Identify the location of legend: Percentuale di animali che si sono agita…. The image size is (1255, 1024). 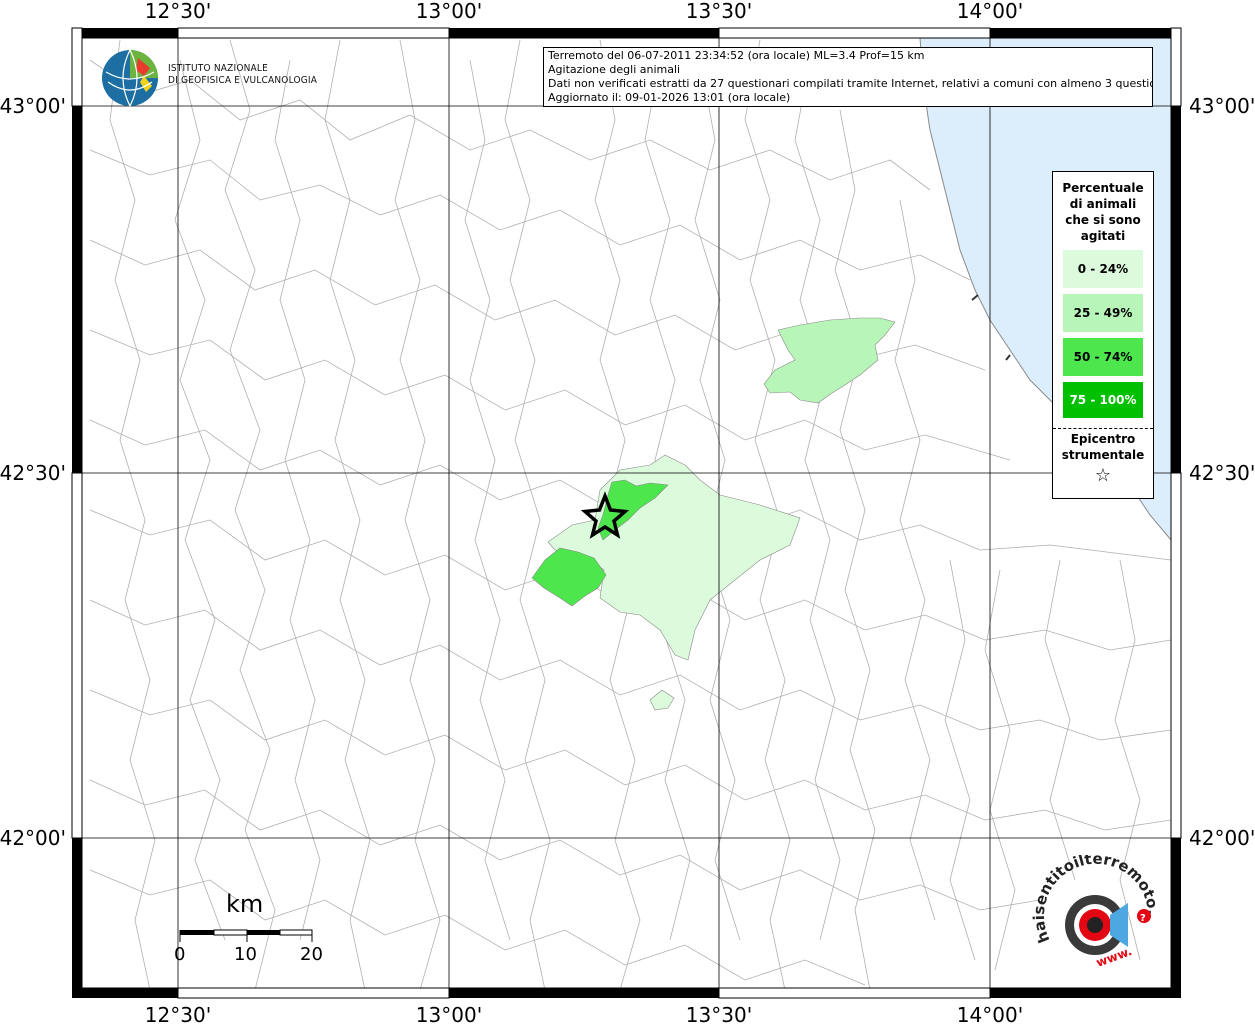
(1103, 335).